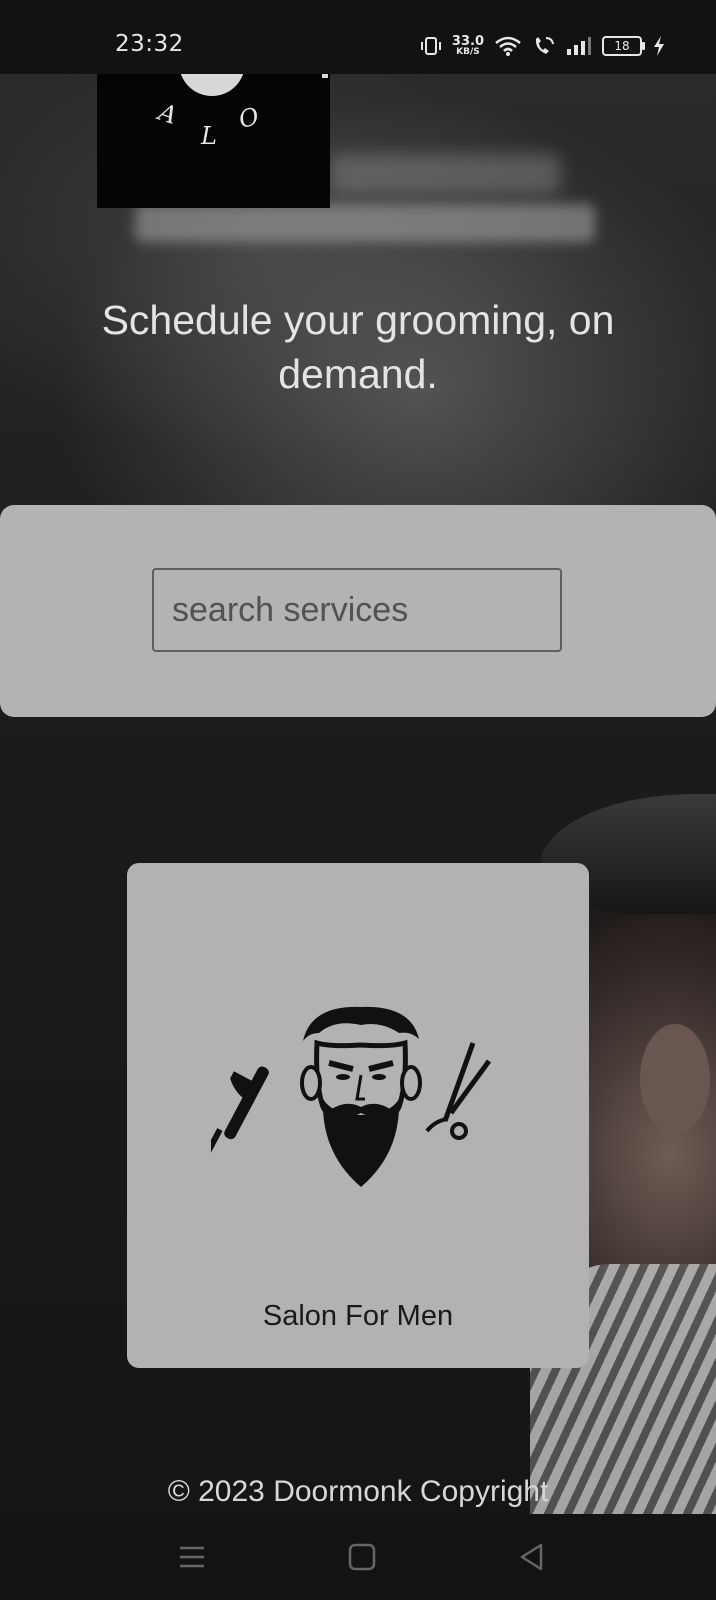 The height and width of the screenshot is (1600, 716). What do you see at coordinates (468, 52) in the screenshot?
I see `network-speed-unit: KB/S` at bounding box center [468, 52].